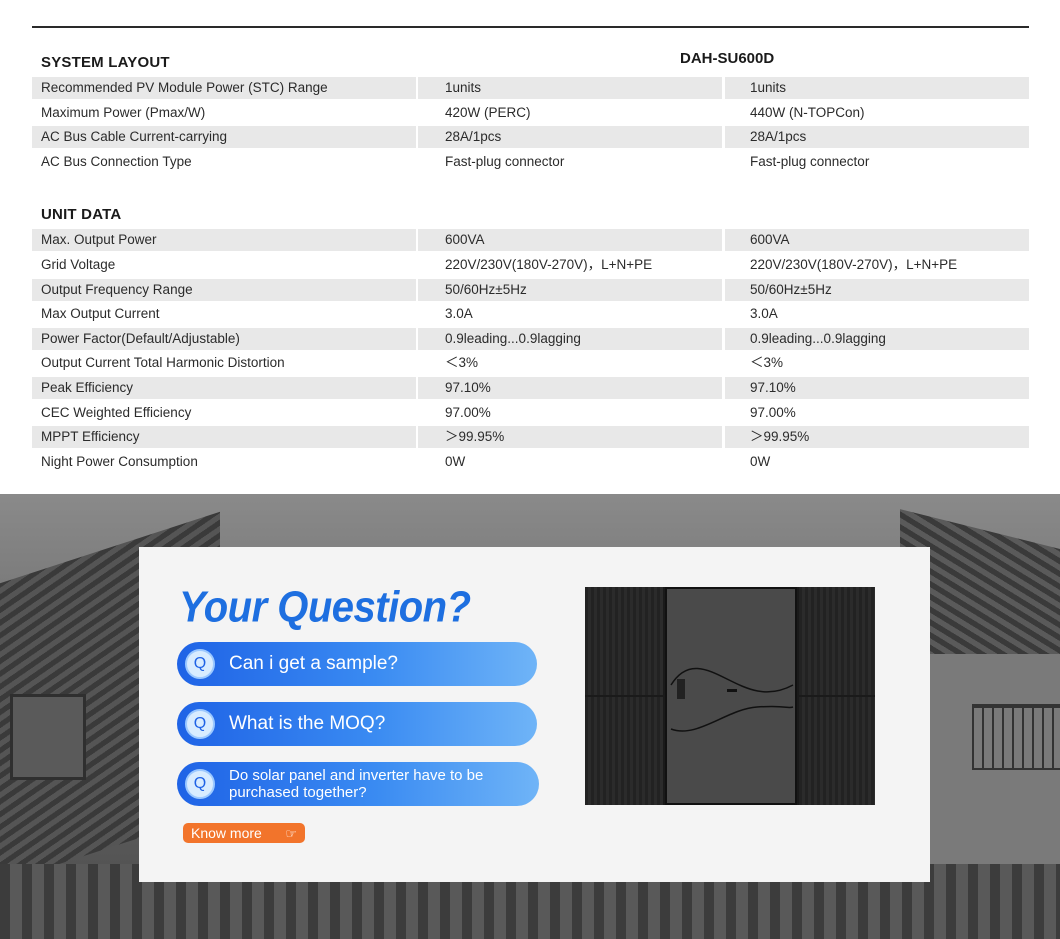  What do you see at coordinates (119, 461) in the screenshot?
I see `spec-label: Night Power Consumption` at bounding box center [119, 461].